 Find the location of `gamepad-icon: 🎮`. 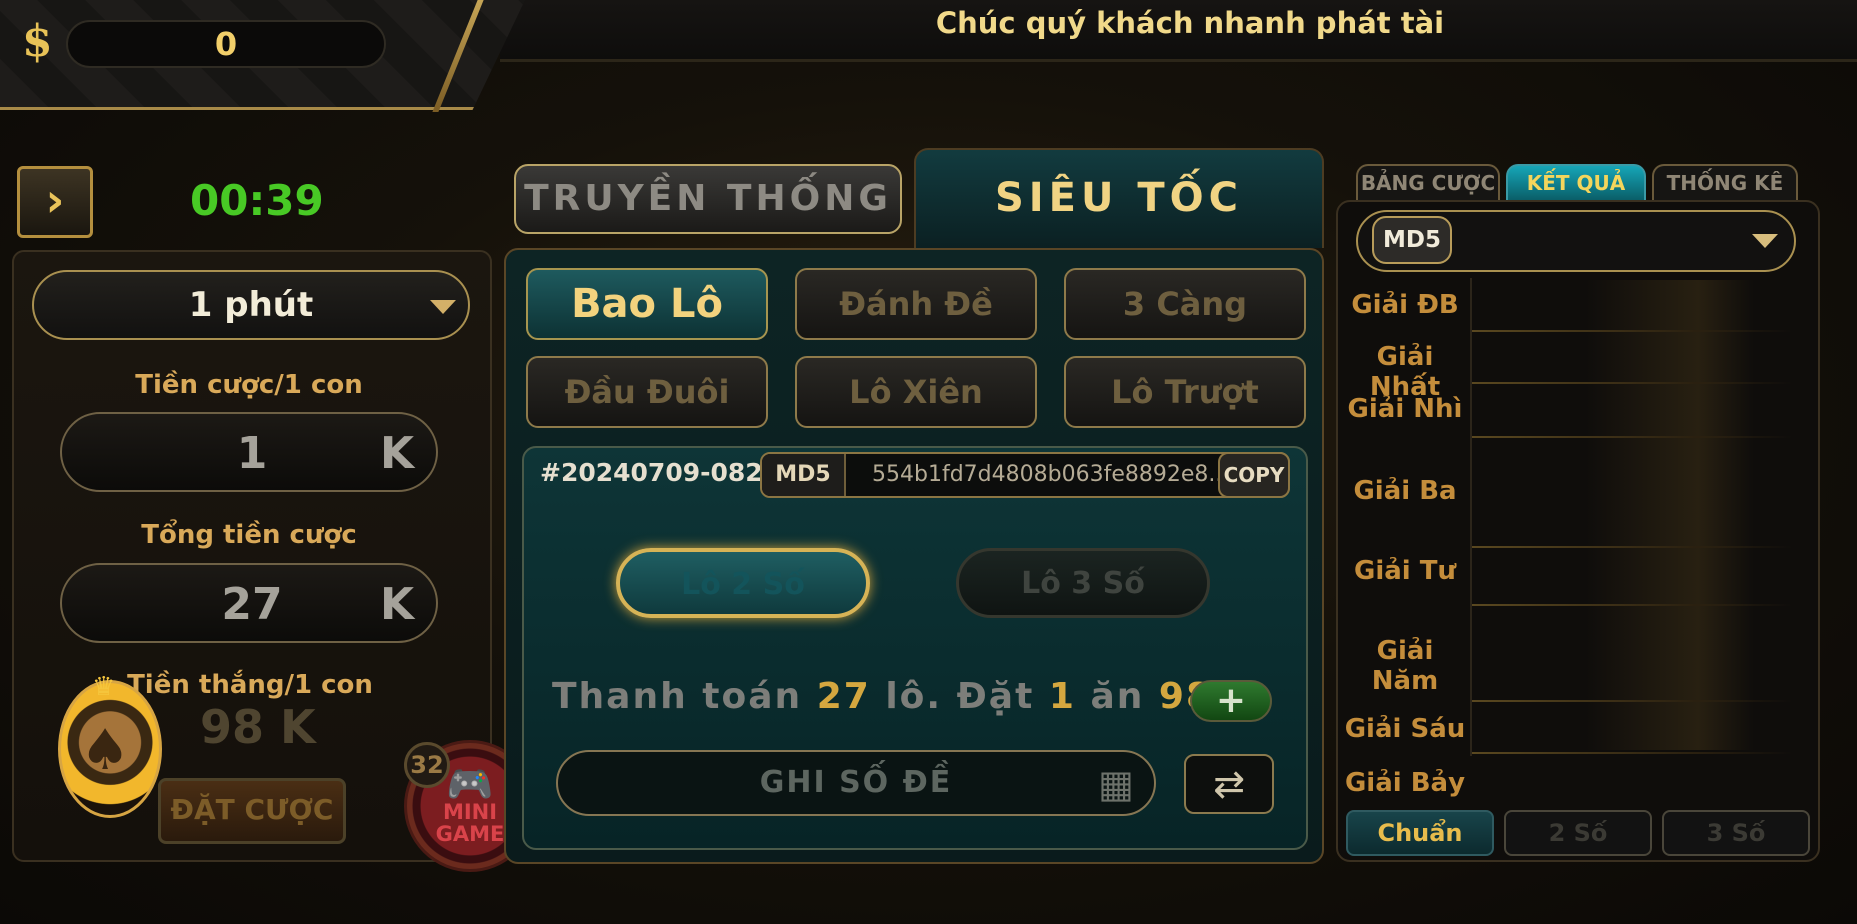

gamepad-icon: 🎮 is located at coordinates (470, 784).